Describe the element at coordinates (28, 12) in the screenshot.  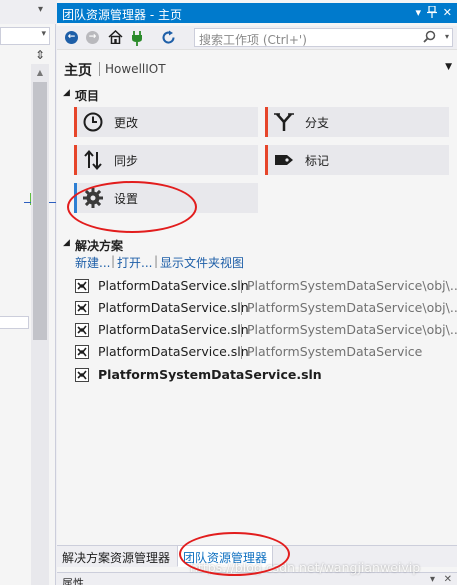
I see `left-strip-header: ▾` at that location.